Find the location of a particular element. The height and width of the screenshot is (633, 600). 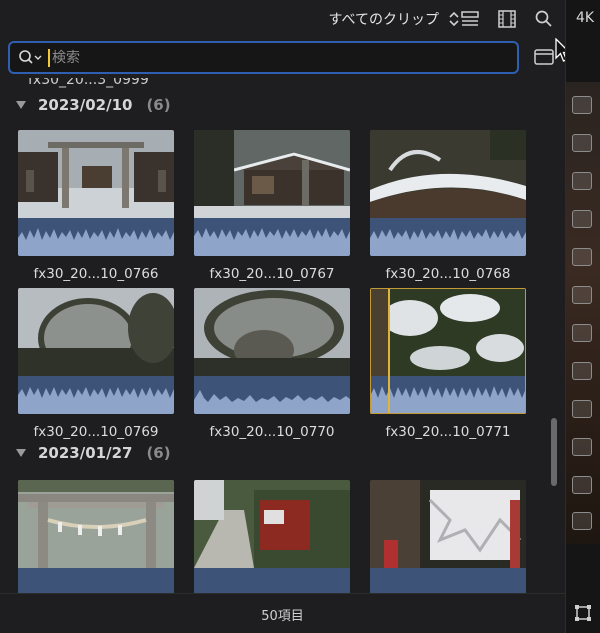

clip-filter-popup: すべてのクリップ is located at coordinates (384, 19).